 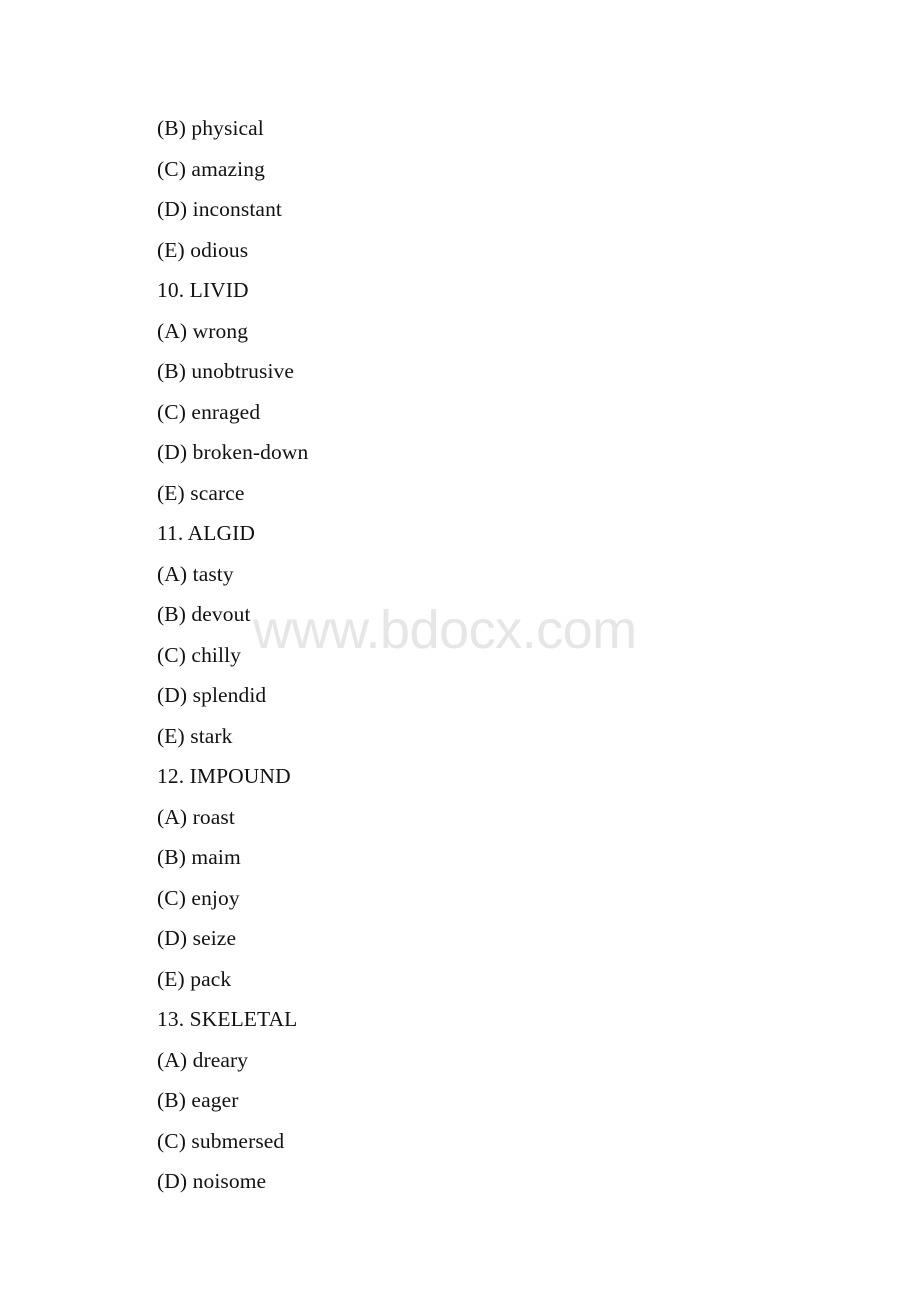 What do you see at coordinates (204, 614) in the screenshot?
I see `answer-option: (B) devout` at bounding box center [204, 614].